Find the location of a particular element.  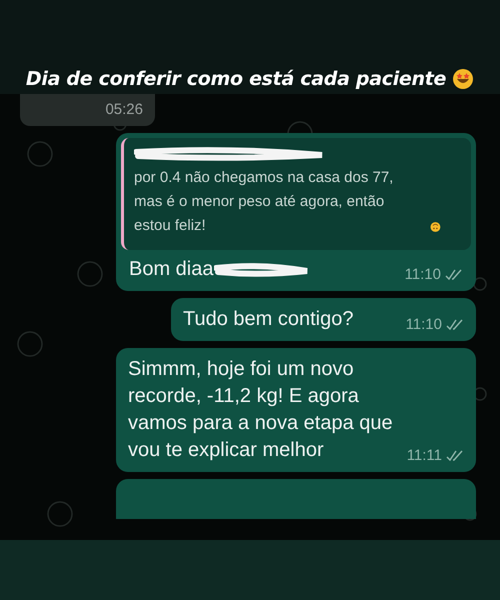

star-struck-face-icon is located at coordinates (463, 79).